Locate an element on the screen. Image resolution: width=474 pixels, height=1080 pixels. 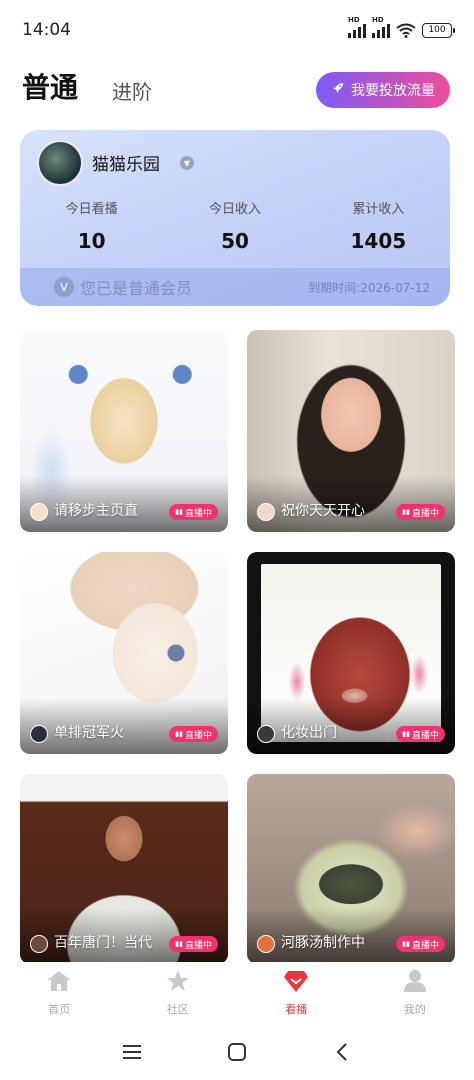
stat-value: 50 is located at coordinates (235, 241).